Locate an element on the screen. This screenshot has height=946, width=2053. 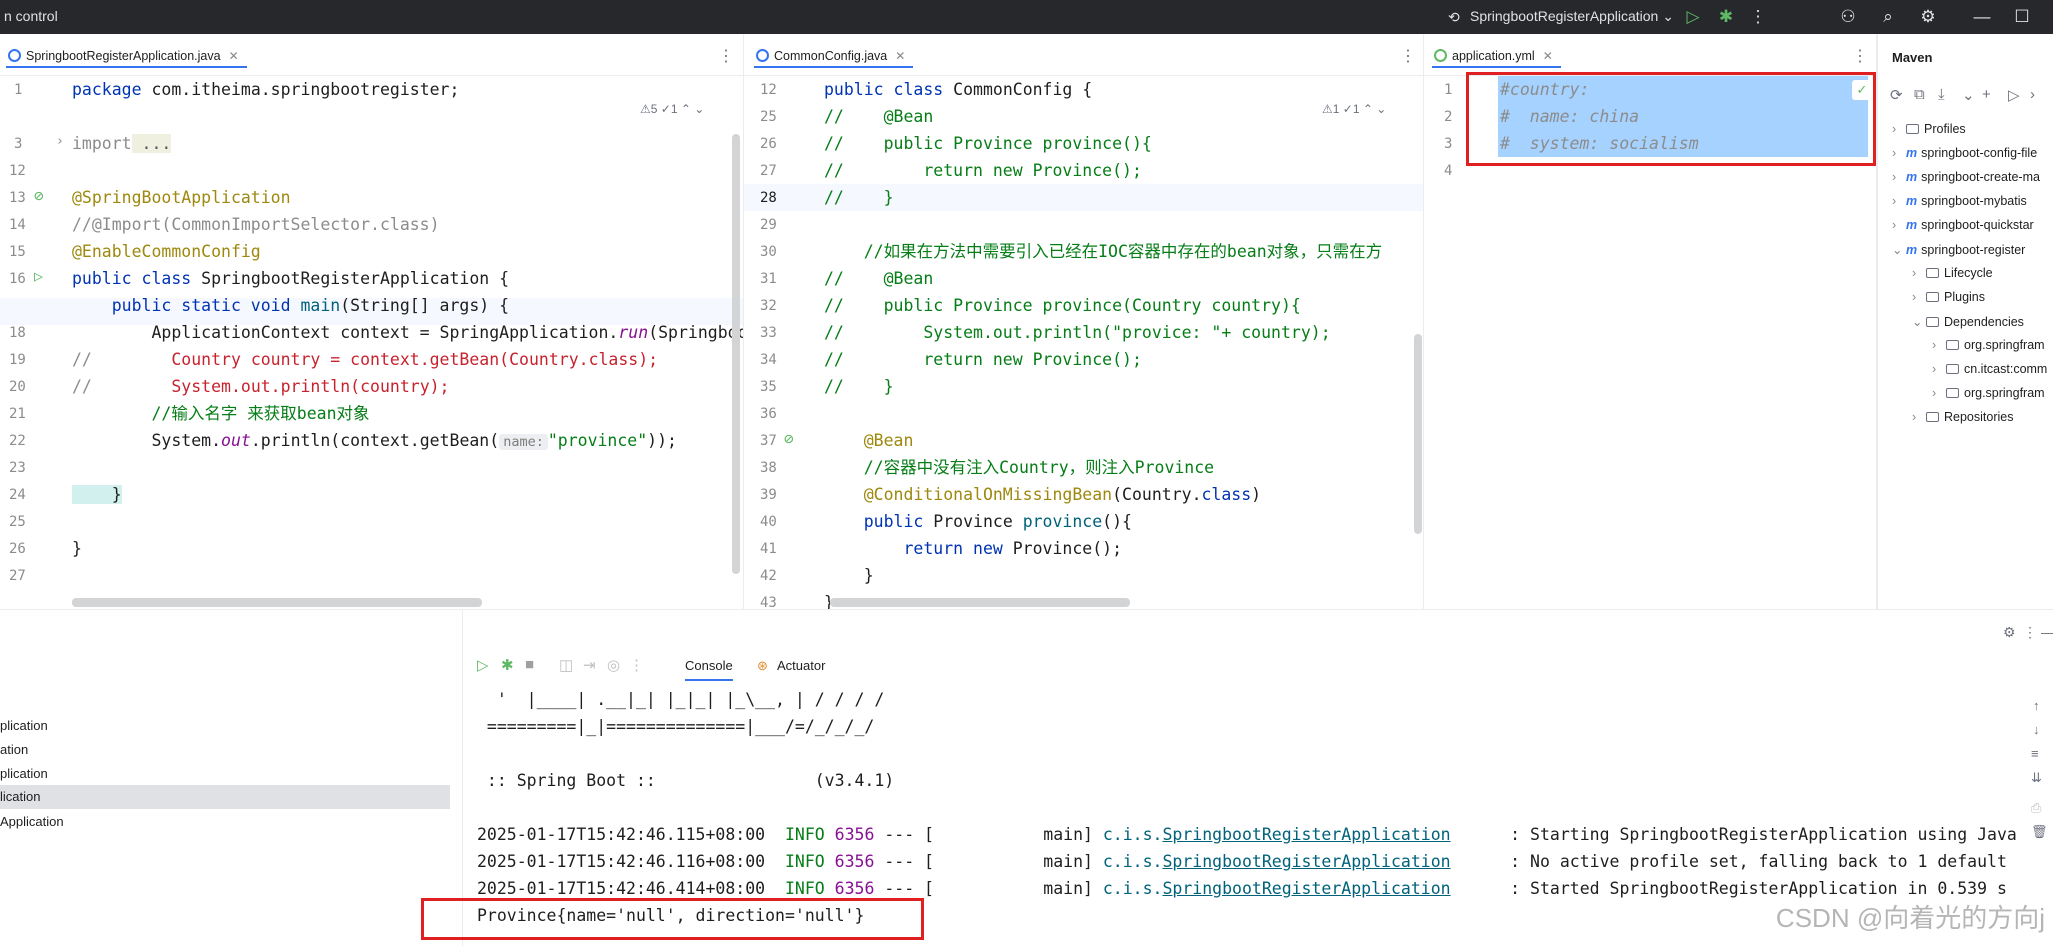
maven-title: Maven is located at coordinates (1912, 57).